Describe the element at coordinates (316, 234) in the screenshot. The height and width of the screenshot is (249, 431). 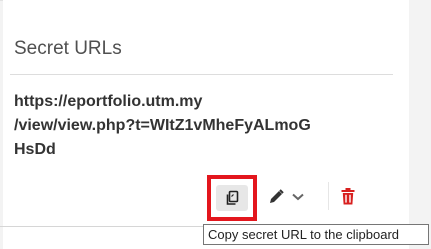
I see `copy-tooltip: Copy secret URL to the clipboard` at that location.